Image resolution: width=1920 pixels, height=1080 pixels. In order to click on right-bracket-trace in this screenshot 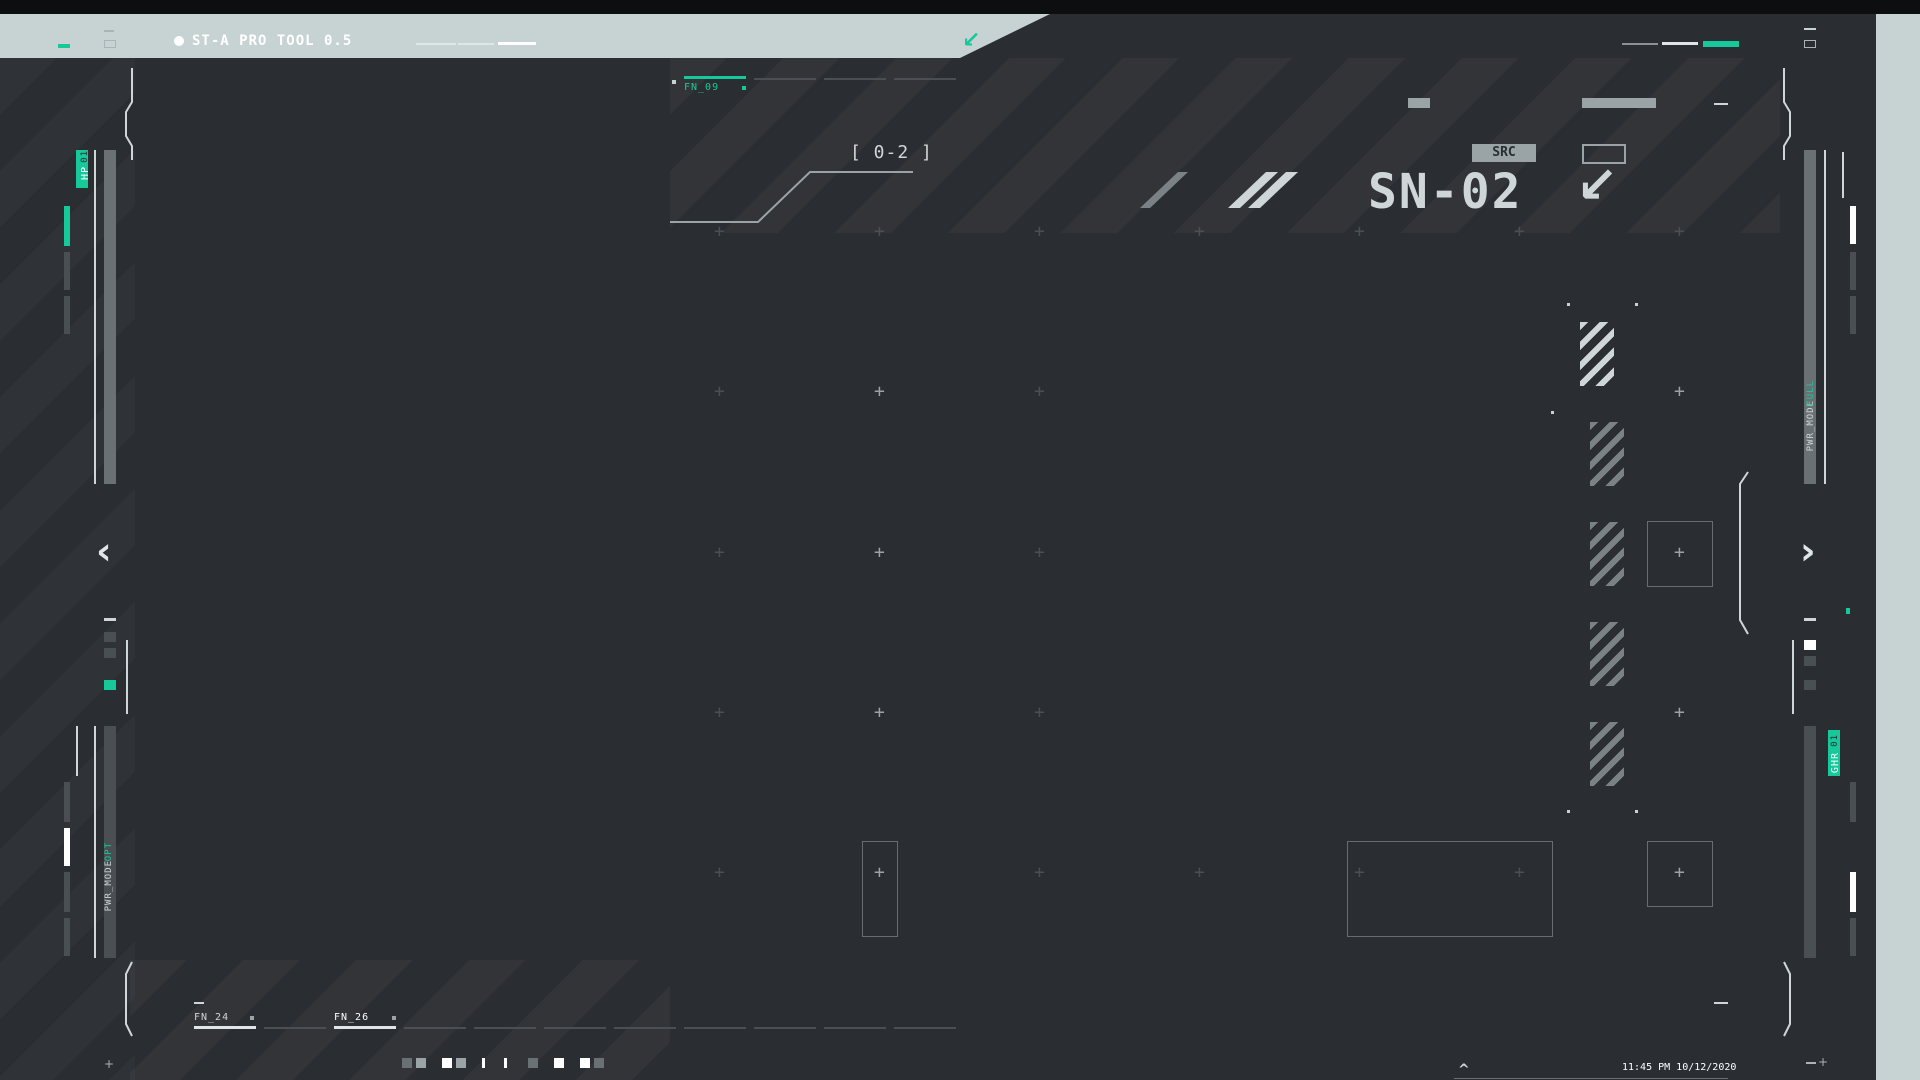, I will do `click(1744, 553)`.